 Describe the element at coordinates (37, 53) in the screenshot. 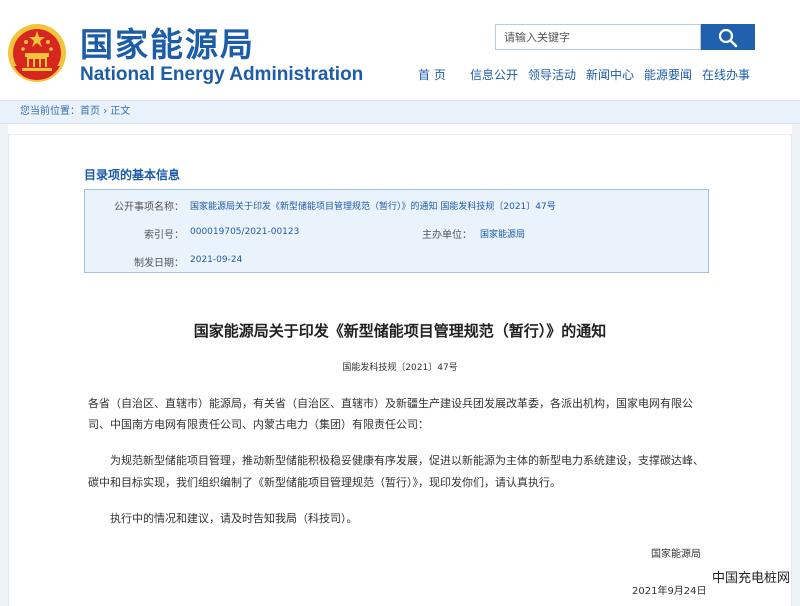

I see `national-emblem-icon` at that location.